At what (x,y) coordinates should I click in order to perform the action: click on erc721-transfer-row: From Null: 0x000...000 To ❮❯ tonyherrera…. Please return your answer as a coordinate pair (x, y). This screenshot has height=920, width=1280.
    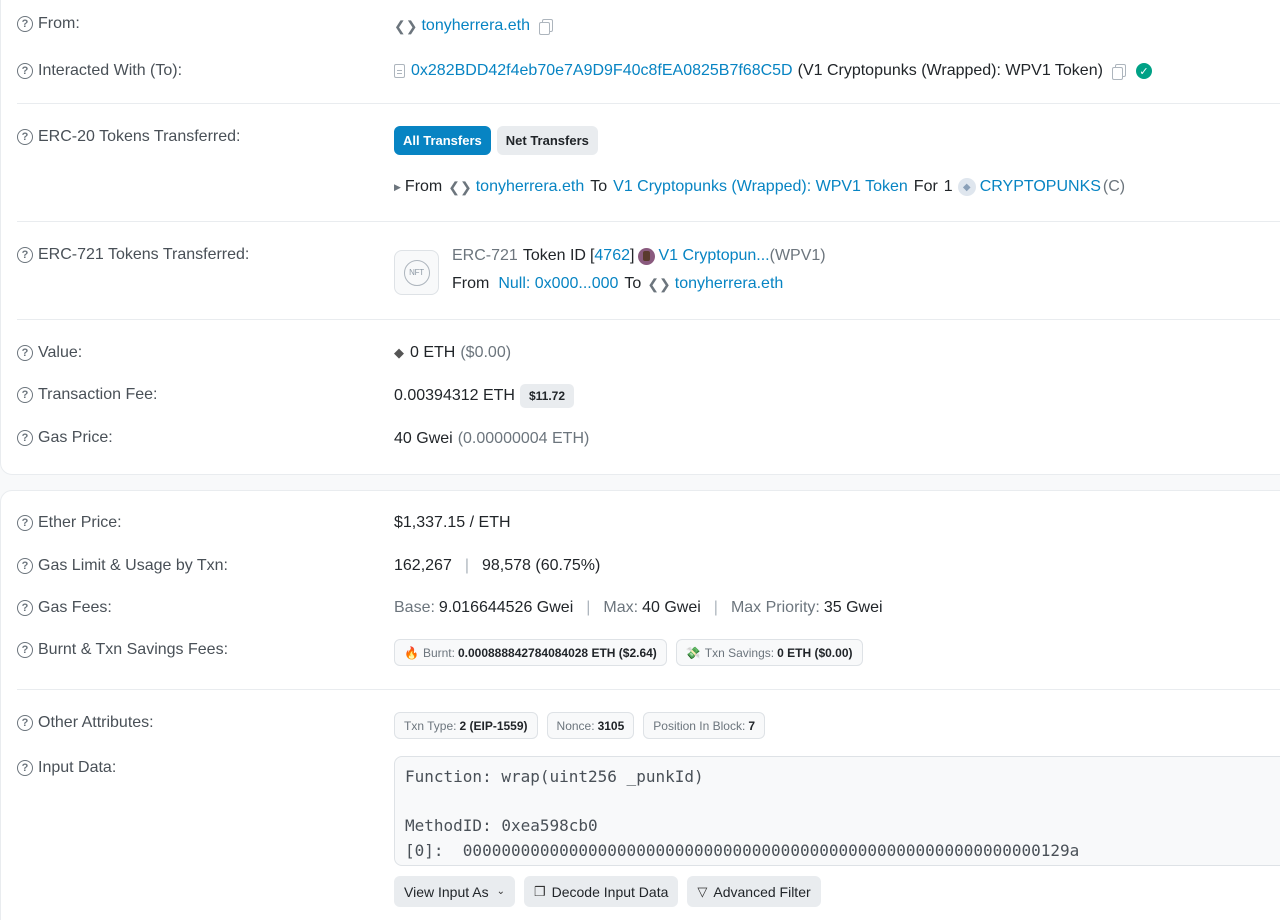
    Looking at the image, I should click on (617, 284).